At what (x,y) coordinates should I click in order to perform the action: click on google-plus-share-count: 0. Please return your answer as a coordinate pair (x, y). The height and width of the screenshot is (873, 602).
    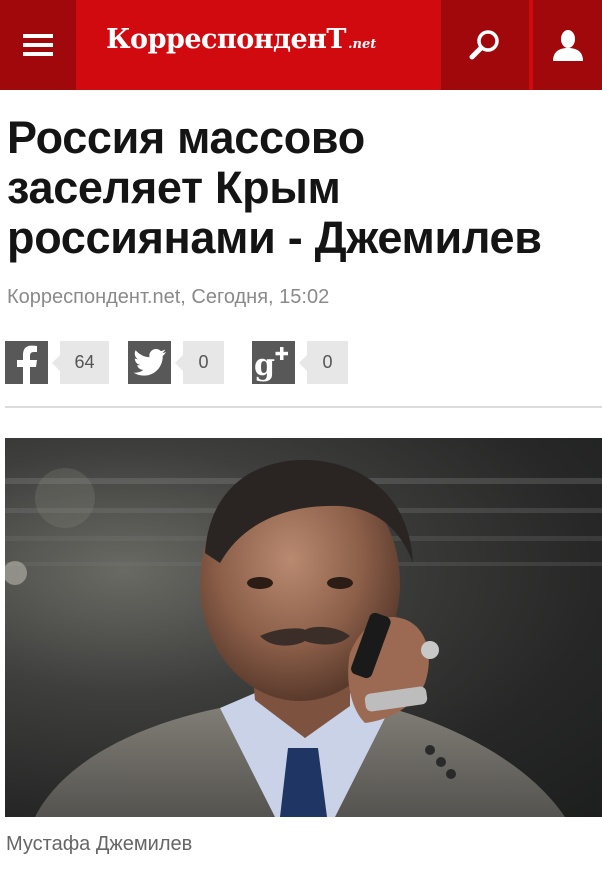
    Looking at the image, I should click on (323, 362).